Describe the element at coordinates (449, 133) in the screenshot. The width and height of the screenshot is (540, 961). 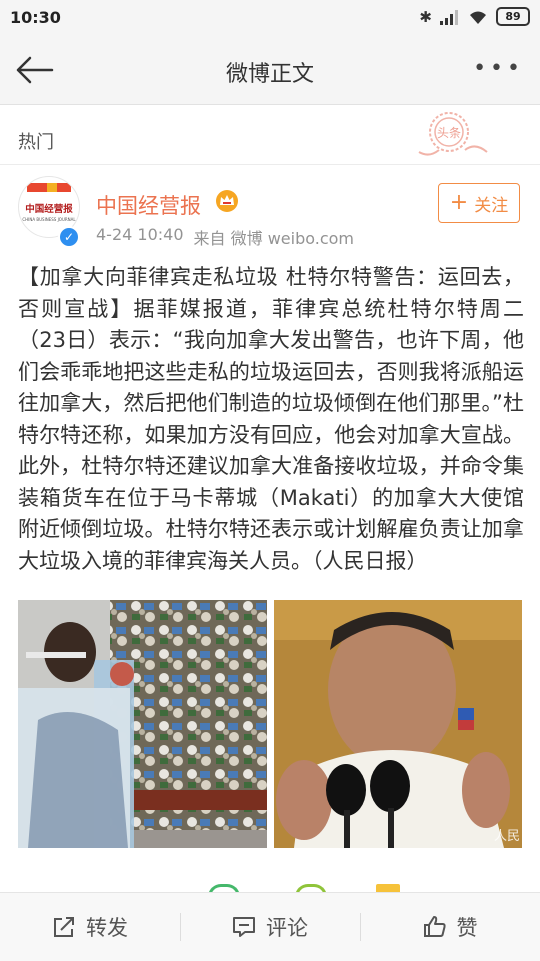
I see `svg-text: 头条` at that location.